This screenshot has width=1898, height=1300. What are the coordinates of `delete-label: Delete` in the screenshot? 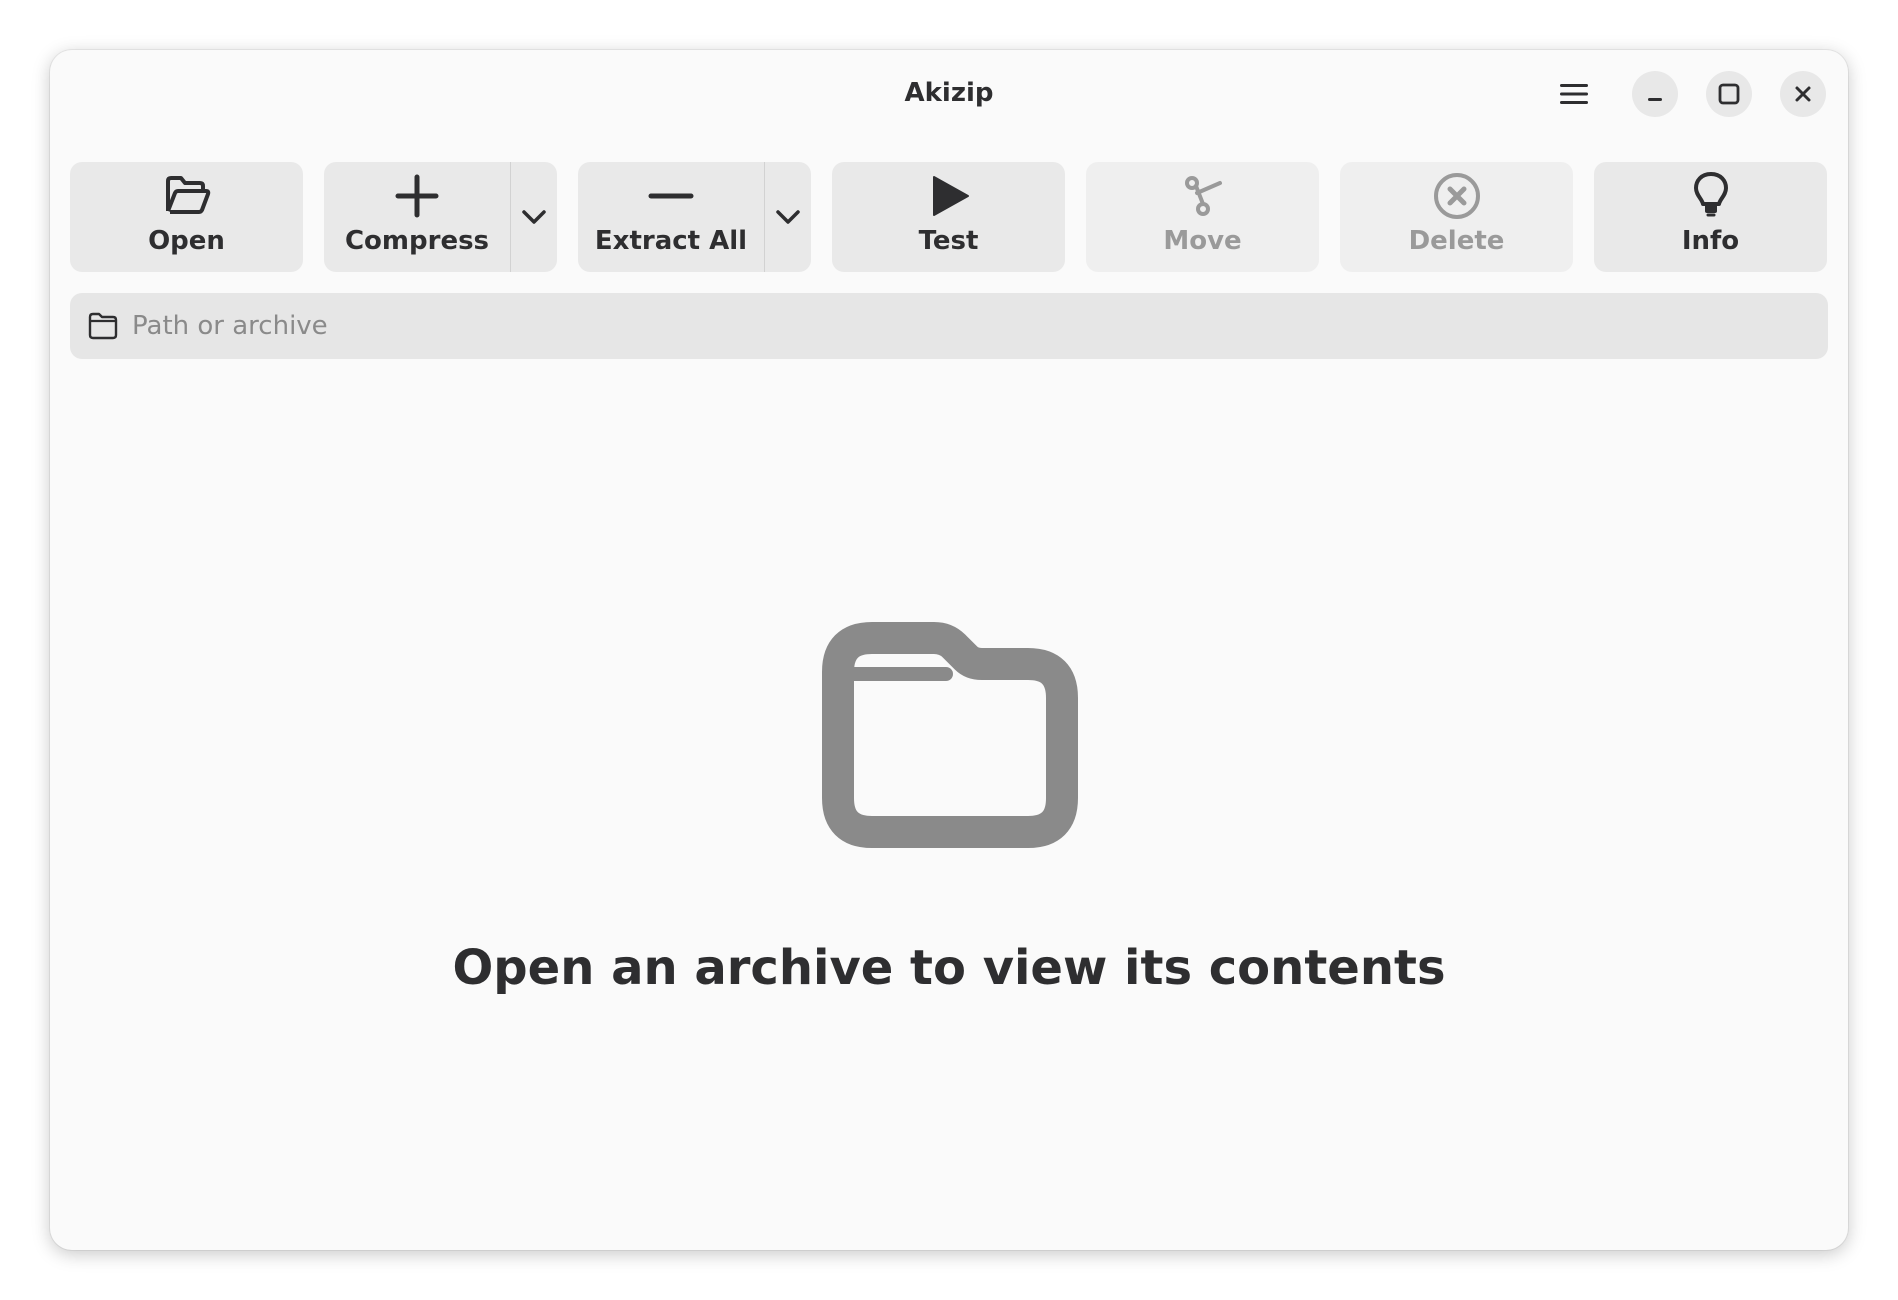 It's located at (1456, 241).